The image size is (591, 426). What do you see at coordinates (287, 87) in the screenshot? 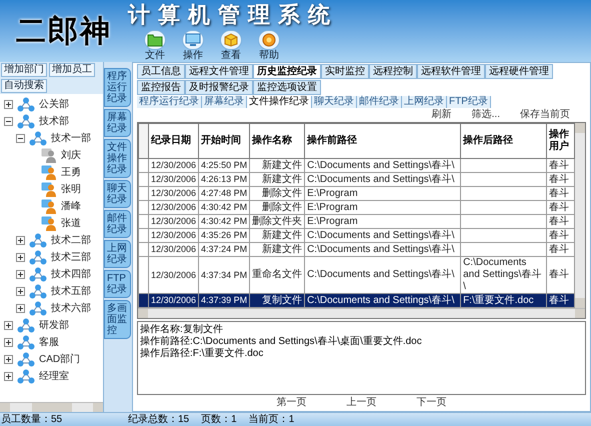
I see `tab: 监控选项设置` at bounding box center [287, 87].